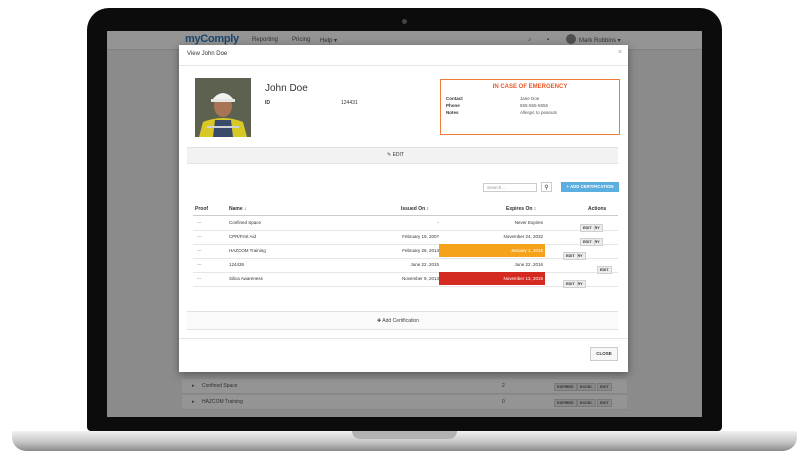 The image size is (809, 466). I want to click on emergency-contact-label: Contact, so click(454, 98).